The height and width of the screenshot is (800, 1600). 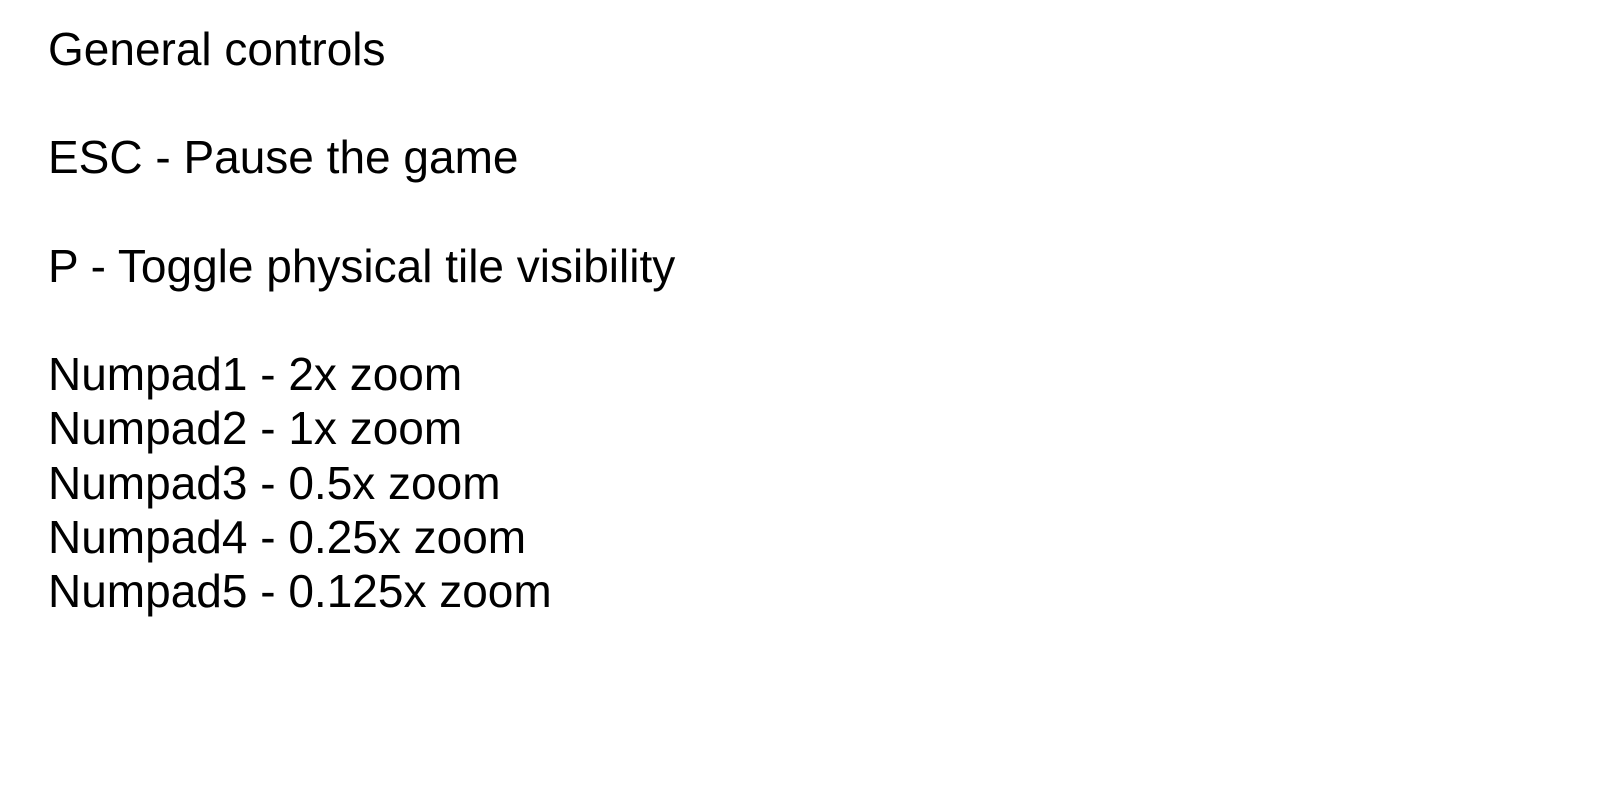 What do you see at coordinates (362, 266) in the screenshot?
I see `control-tile-visibility: P - Toggle physical tile visibility` at bounding box center [362, 266].